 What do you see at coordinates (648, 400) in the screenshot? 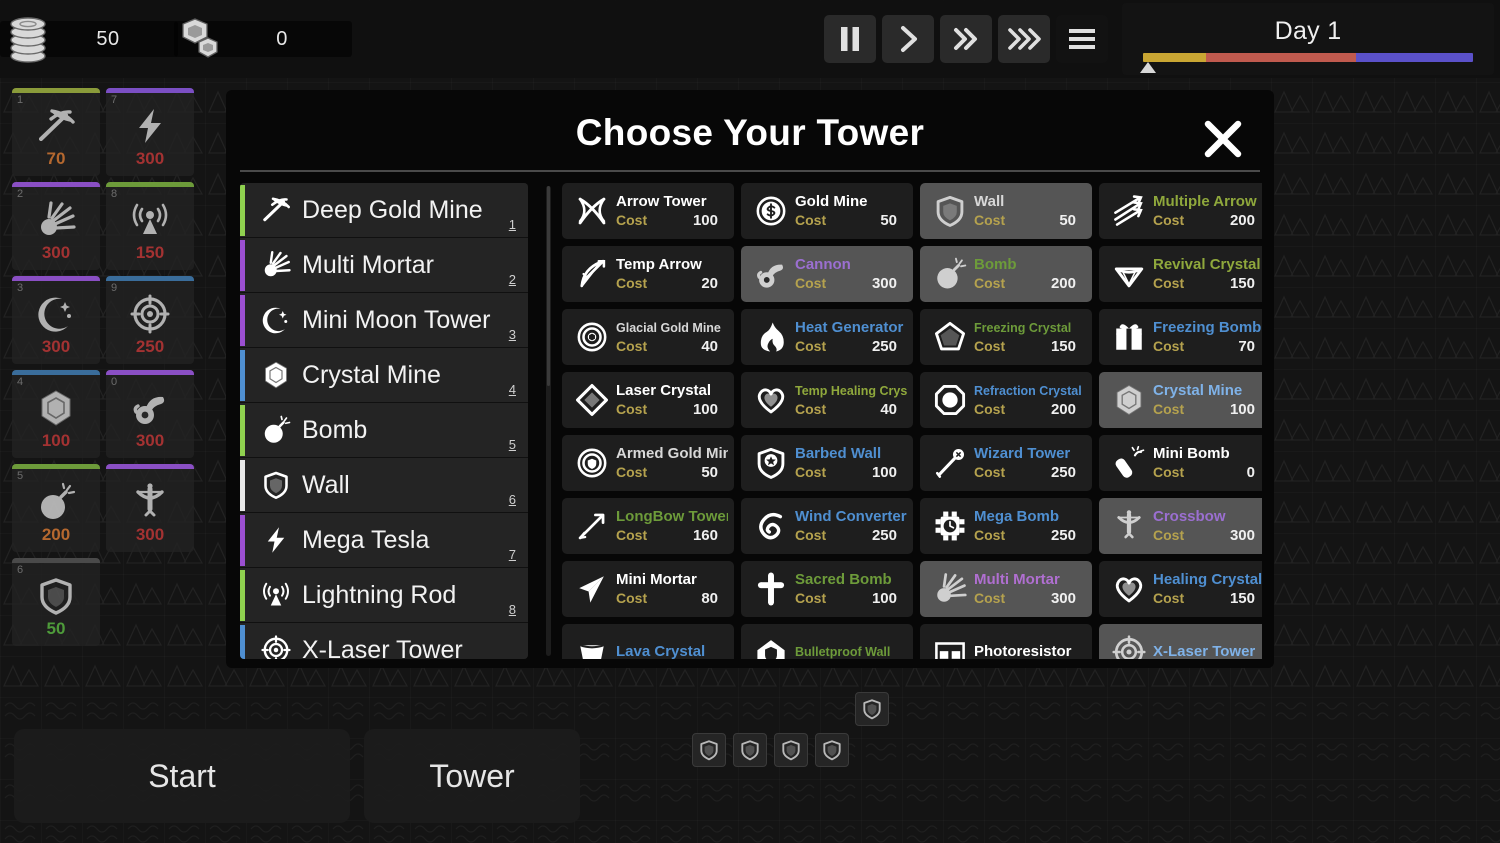
I see `tower-card: Laser Crystal Cost 100` at bounding box center [648, 400].